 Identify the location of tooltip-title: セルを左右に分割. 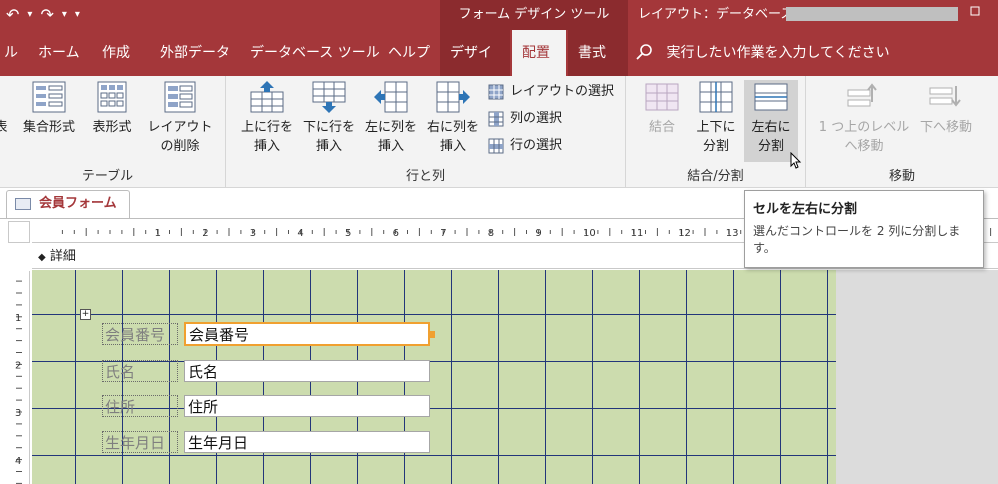
(805, 209).